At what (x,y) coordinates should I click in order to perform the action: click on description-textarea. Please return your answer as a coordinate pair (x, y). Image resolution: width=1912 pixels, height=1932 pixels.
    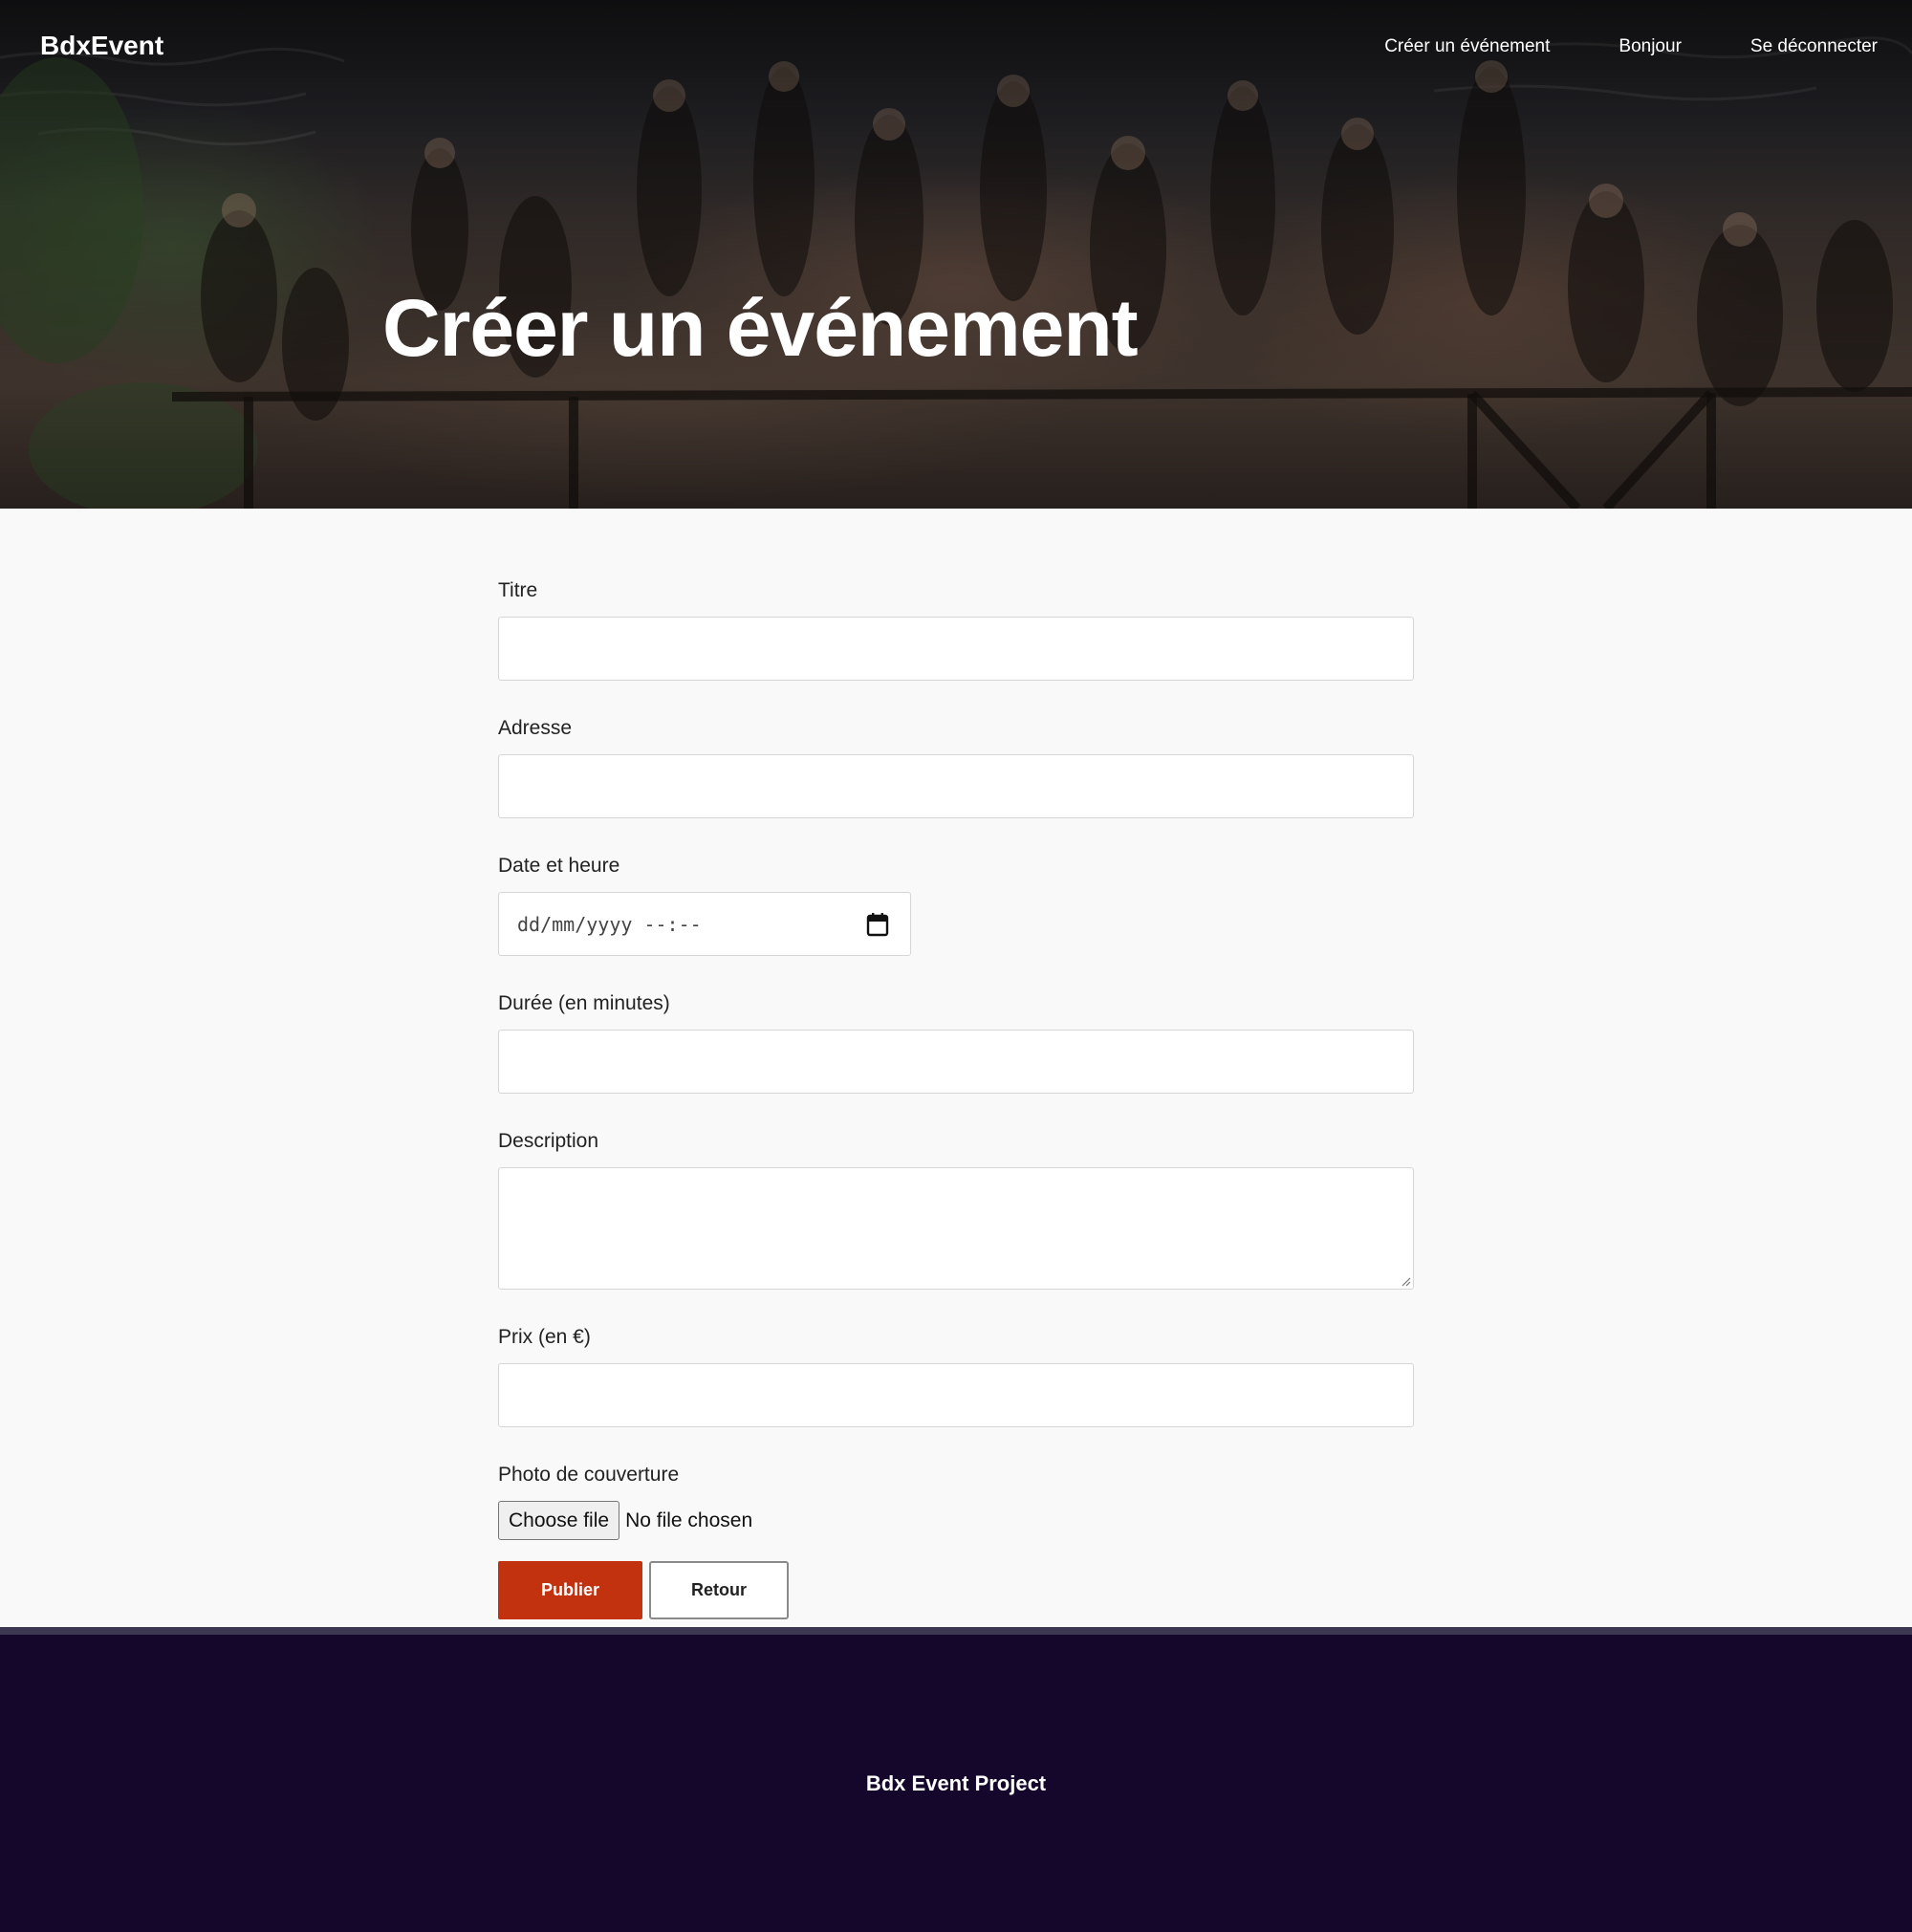
    Looking at the image, I should click on (956, 1229).